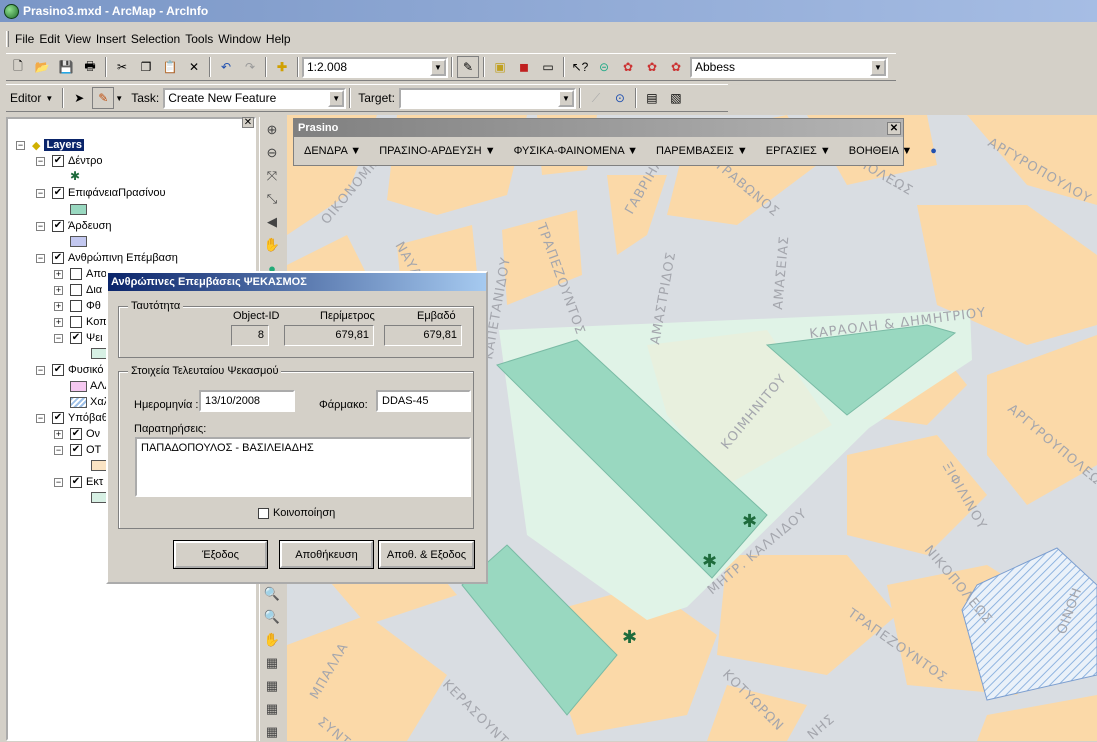 The width and height of the screenshot is (1097, 742). What do you see at coordinates (423, 401) in the screenshot?
I see `drug-input: DDAS-45` at bounding box center [423, 401].